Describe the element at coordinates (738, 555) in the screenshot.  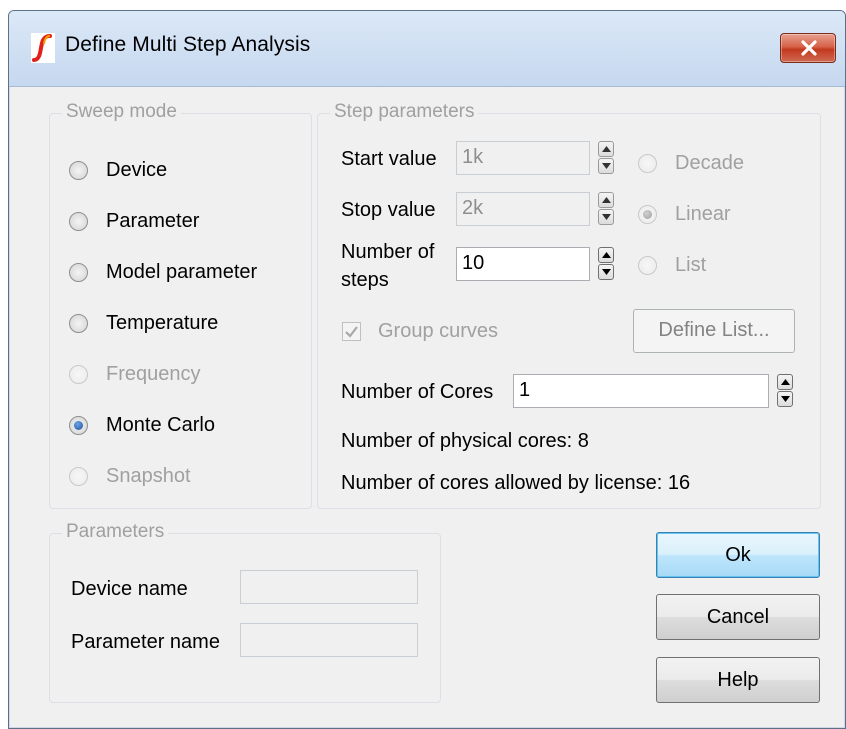
I see `ok-button: Ok` at that location.